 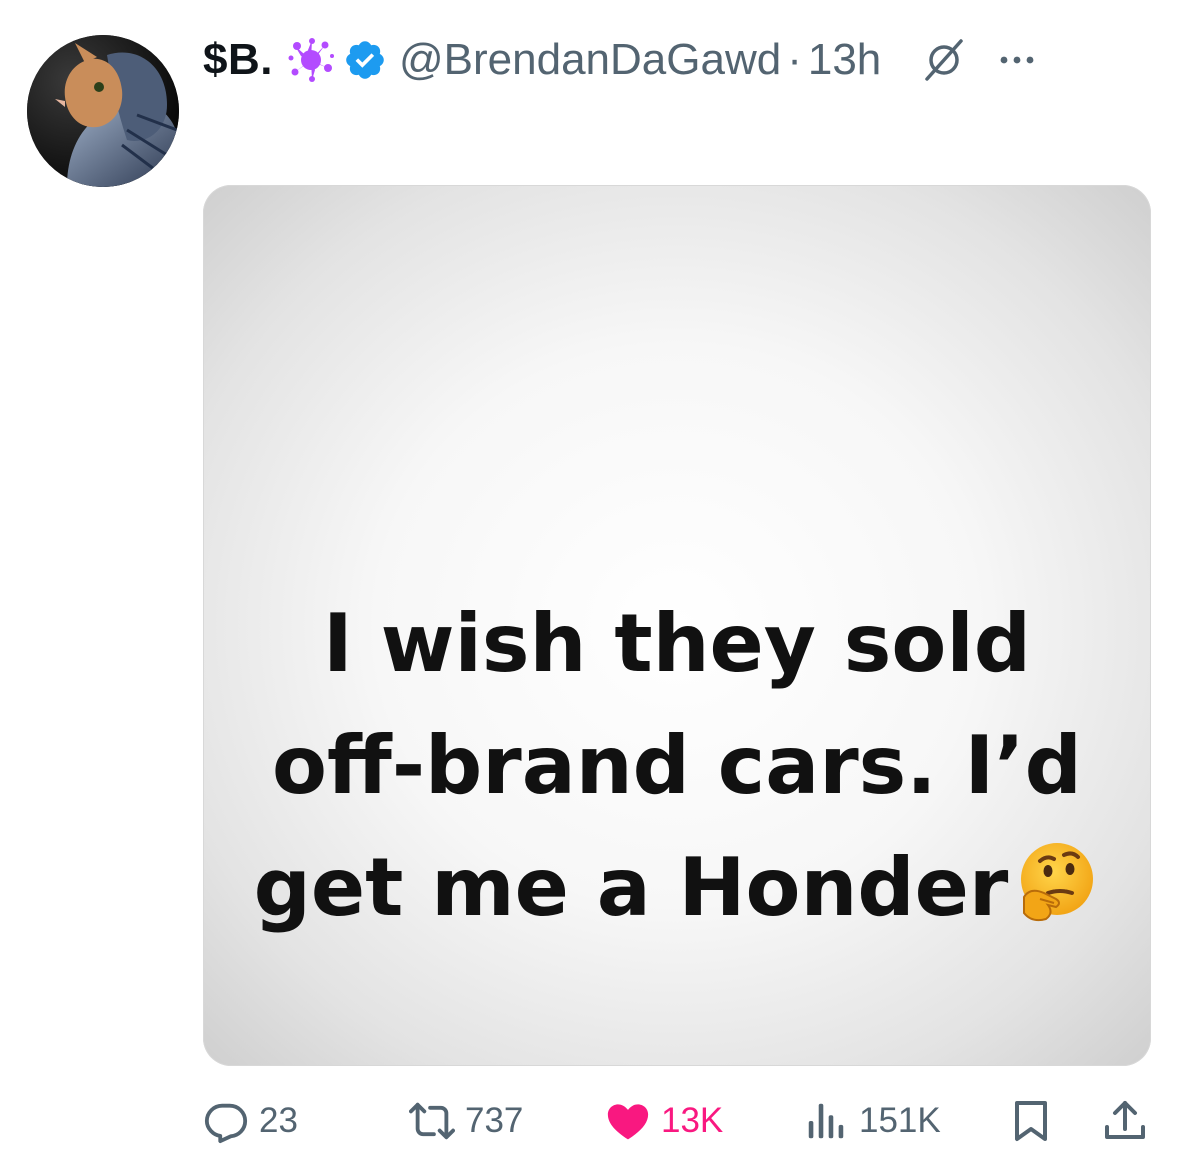 I want to click on heart-icon, so click(x=628, y=1122).